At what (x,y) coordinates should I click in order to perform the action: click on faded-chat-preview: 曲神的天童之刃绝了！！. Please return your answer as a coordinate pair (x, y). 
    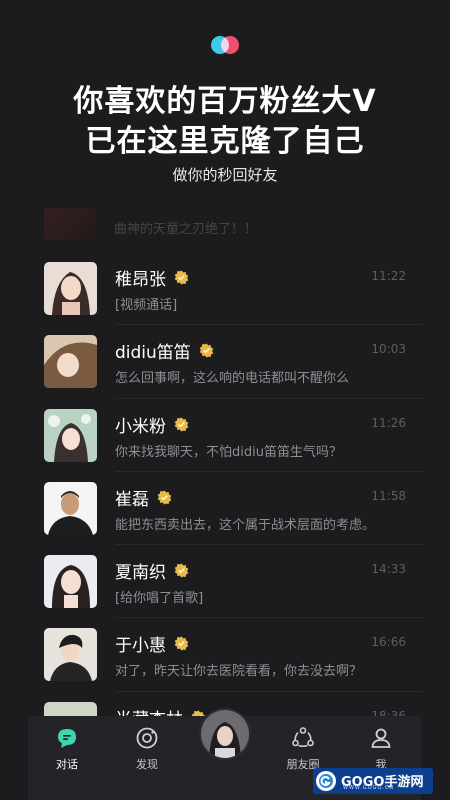
    Looking at the image, I should click on (234, 226).